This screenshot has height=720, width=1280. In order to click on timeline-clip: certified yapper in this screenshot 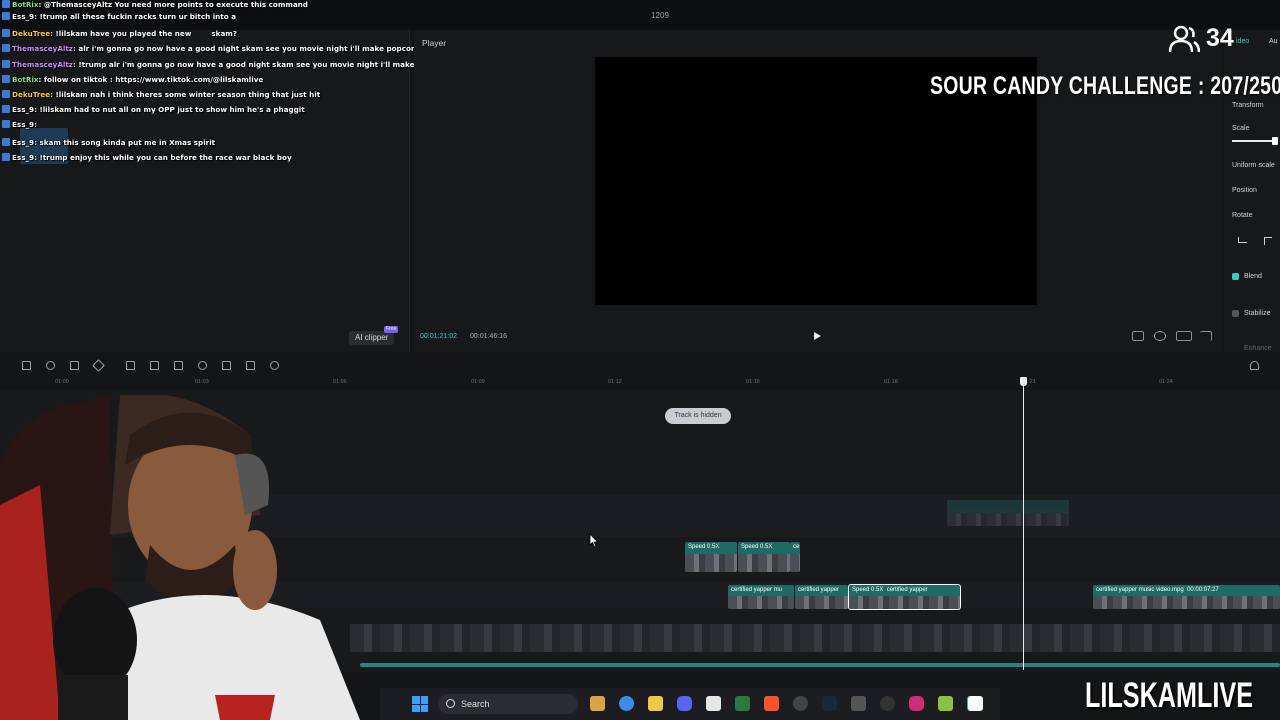, I will do `click(821, 597)`.